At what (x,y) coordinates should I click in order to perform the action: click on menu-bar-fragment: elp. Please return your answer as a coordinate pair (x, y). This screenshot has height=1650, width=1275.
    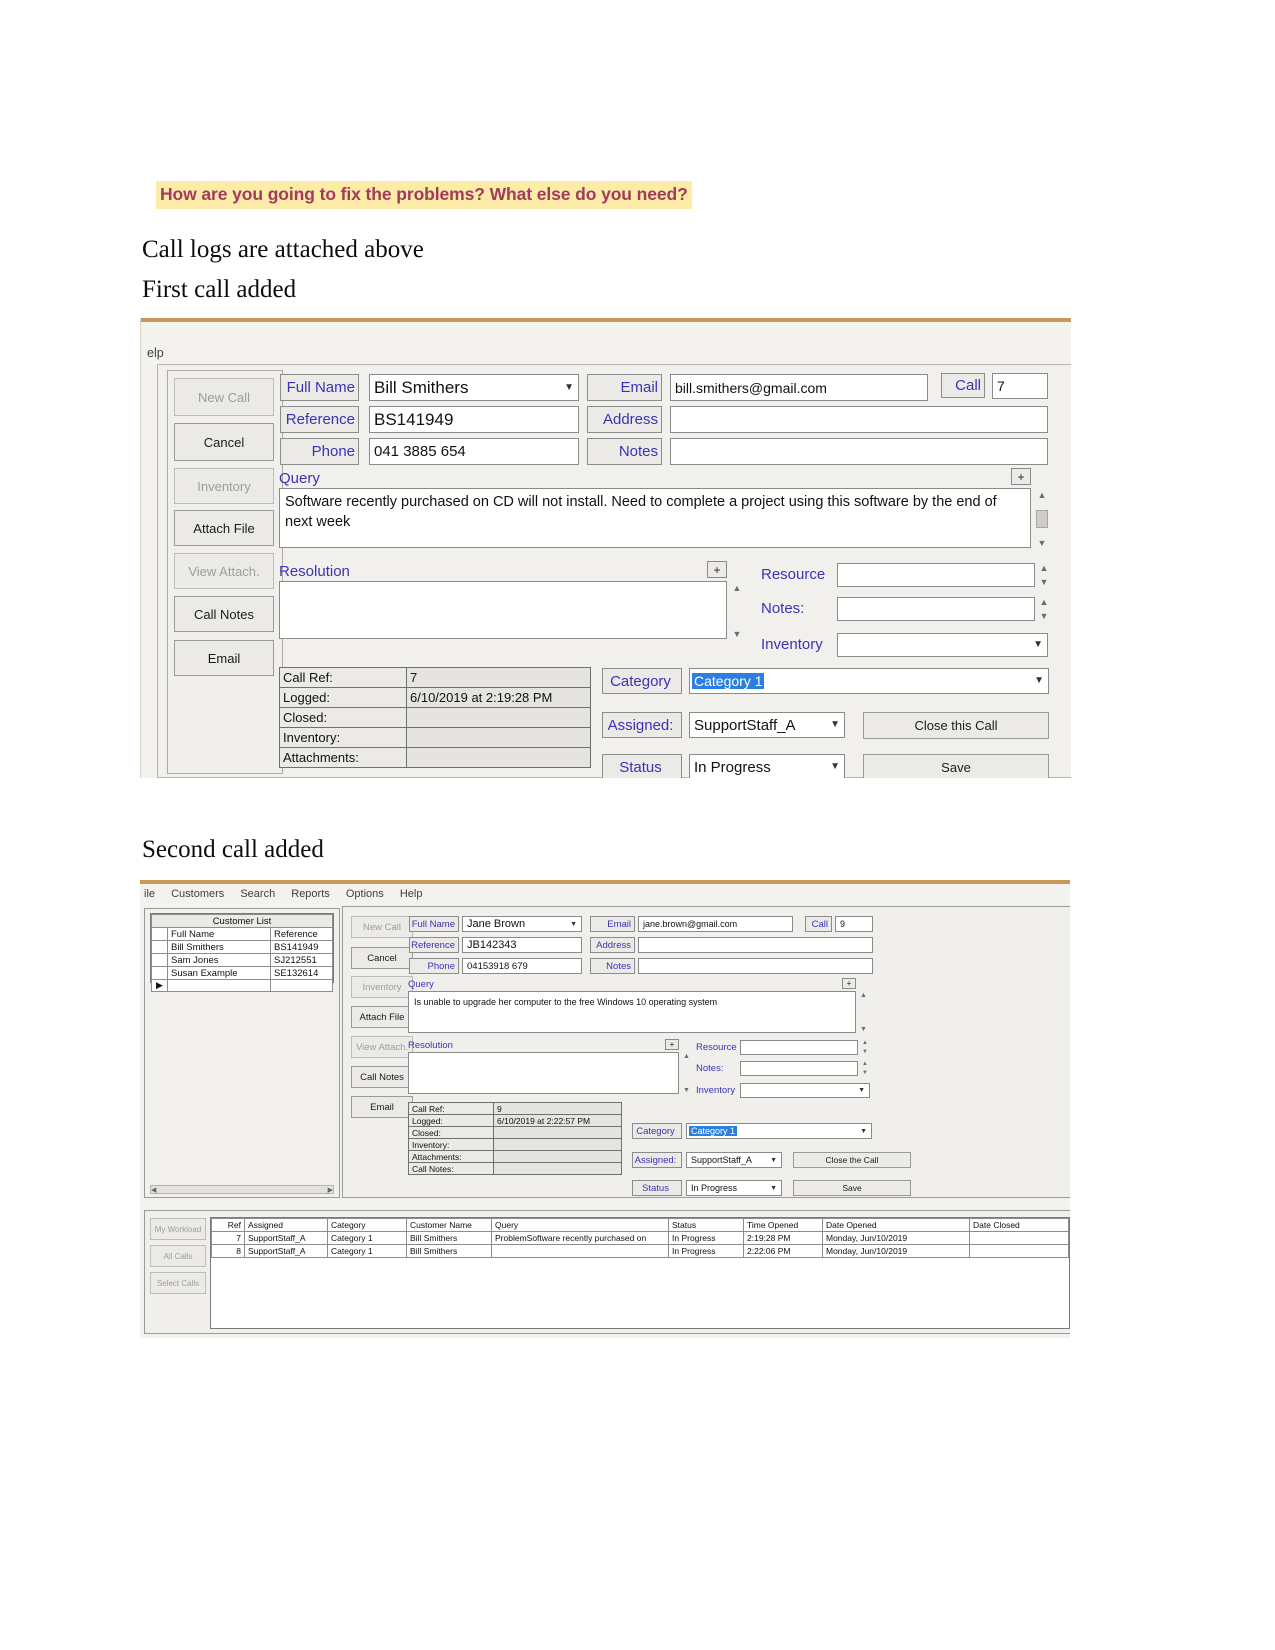
    Looking at the image, I should click on (155, 353).